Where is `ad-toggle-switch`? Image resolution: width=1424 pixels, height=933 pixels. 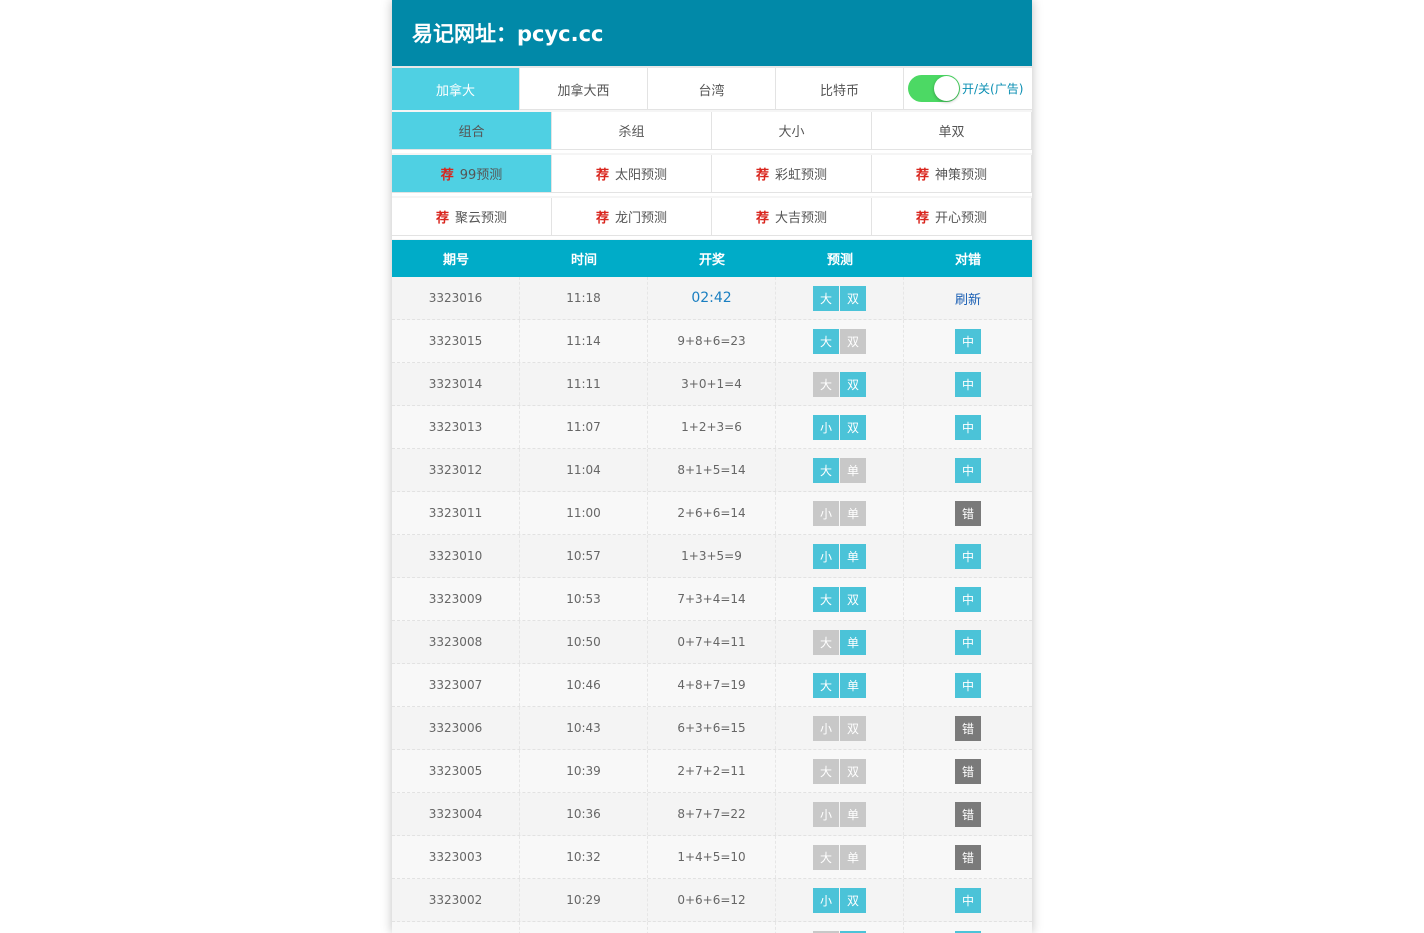
ad-toggle-switch is located at coordinates (934, 88).